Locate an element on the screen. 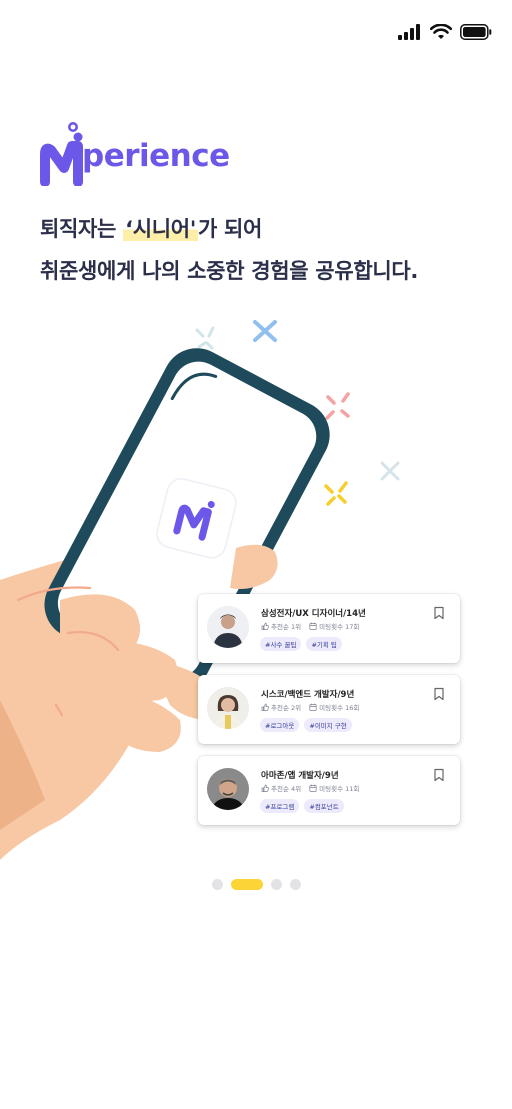 Image resolution: width=512 pixels, height=1109 pixels. tag: #로그아웃 is located at coordinates (280, 725).